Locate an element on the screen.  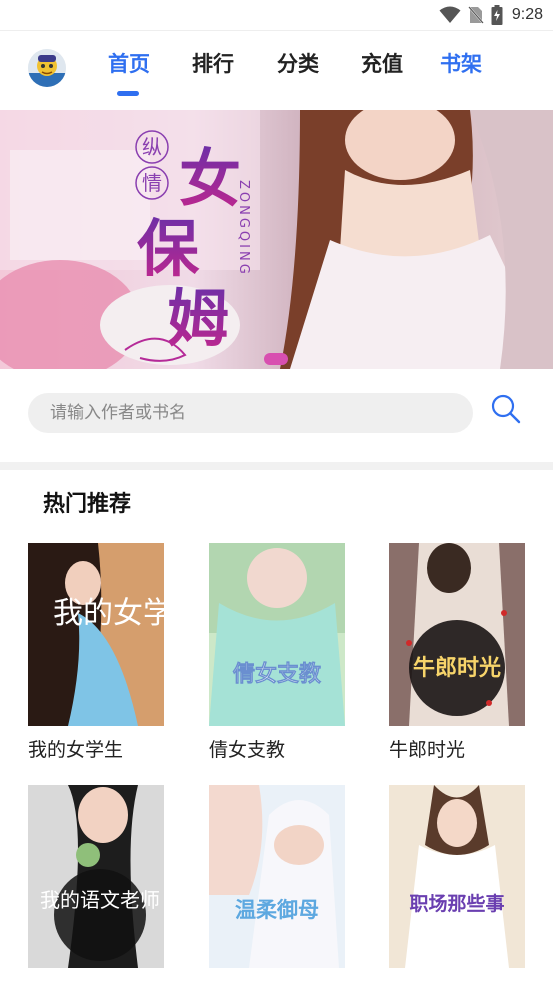
book-cover: 倩女支教 is located at coordinates (277, 634).